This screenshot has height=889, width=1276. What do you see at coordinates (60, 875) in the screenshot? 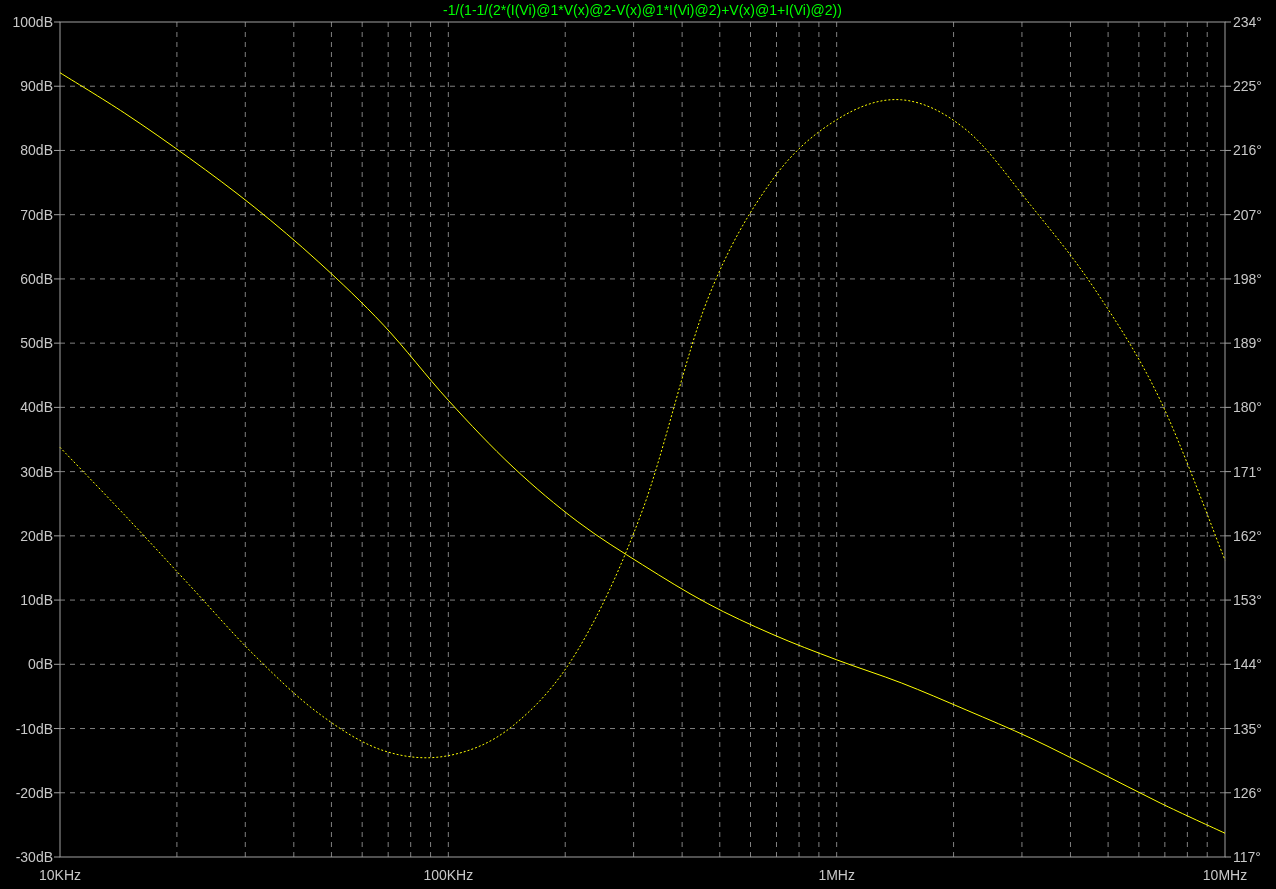
I see `axis-label: 10KHz` at bounding box center [60, 875].